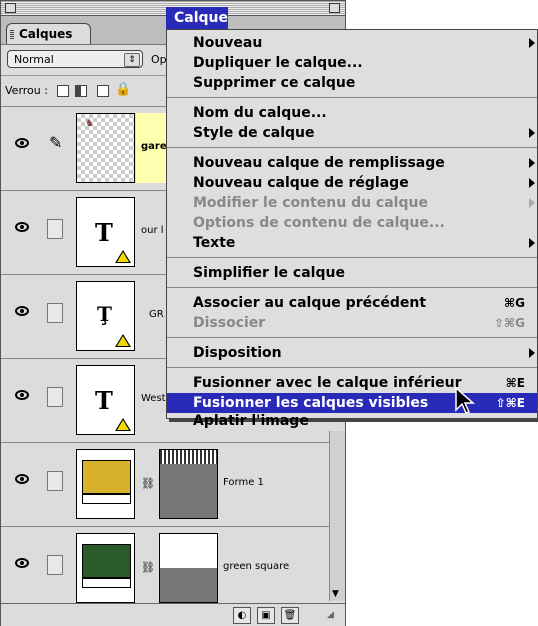 The image size is (538, 626). I want to click on text-layer-thumbnail: Ţ, so click(105, 316).